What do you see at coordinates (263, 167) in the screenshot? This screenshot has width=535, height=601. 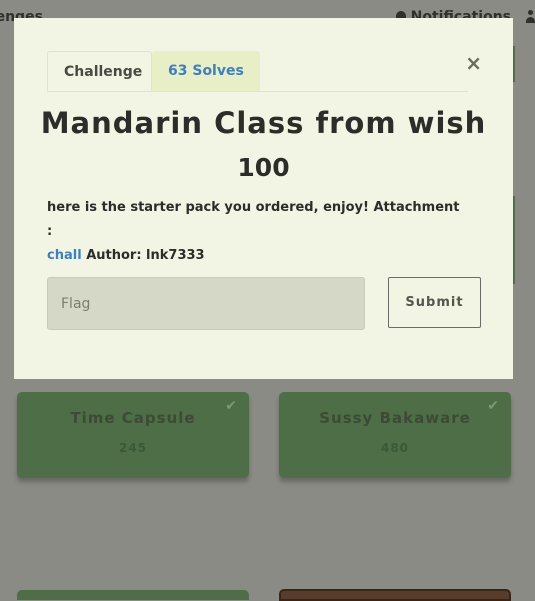 I see `challenge-value: 100` at bounding box center [263, 167].